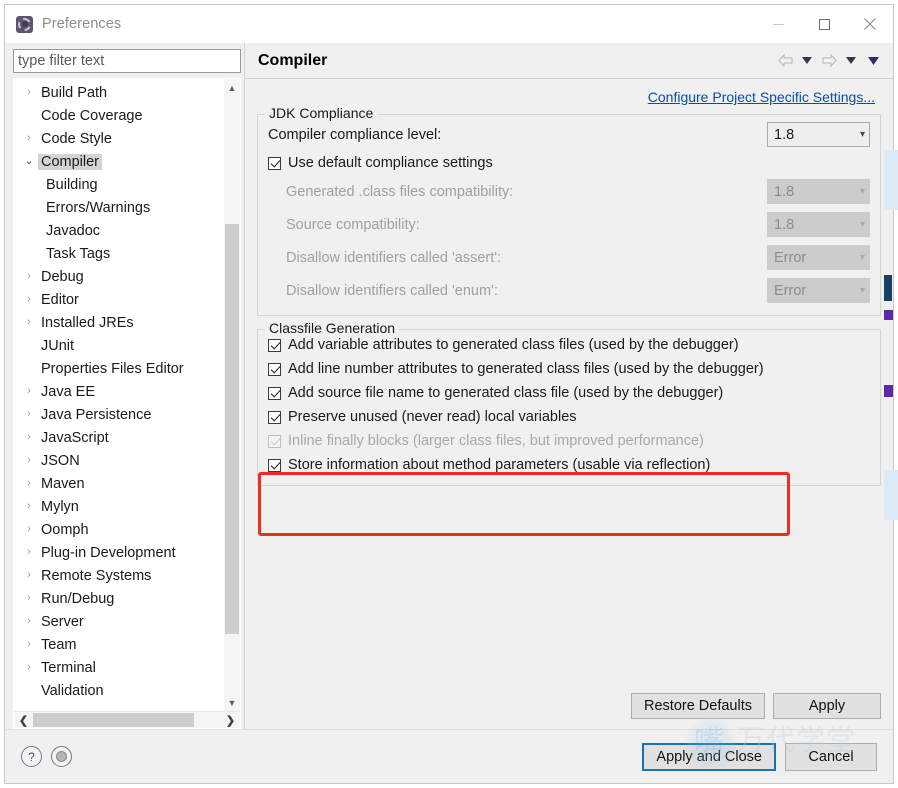 This screenshot has height=788, width=898. What do you see at coordinates (873, 61) in the screenshot?
I see `view-menu-chevron-down-icon` at bounding box center [873, 61].